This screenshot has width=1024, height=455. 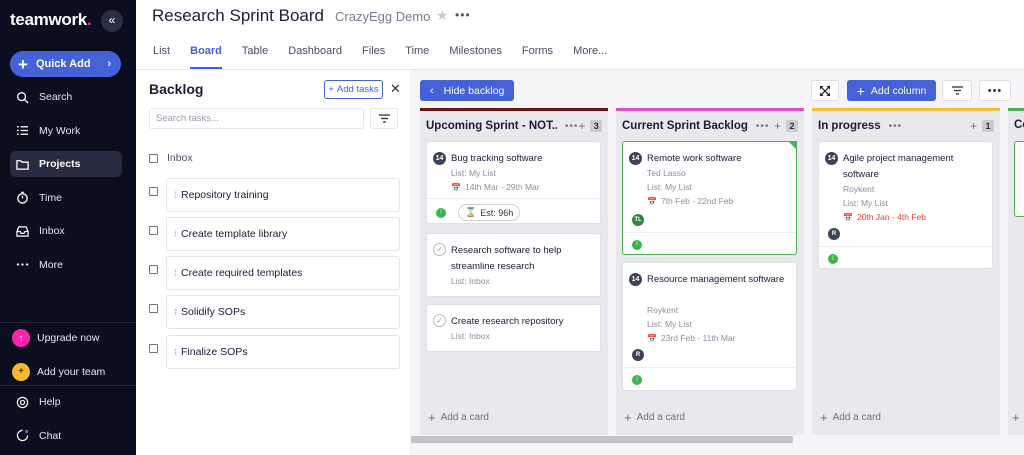 What do you see at coordinates (685, 126) in the screenshot?
I see `column-name: Current Sprint Backlog` at bounding box center [685, 126].